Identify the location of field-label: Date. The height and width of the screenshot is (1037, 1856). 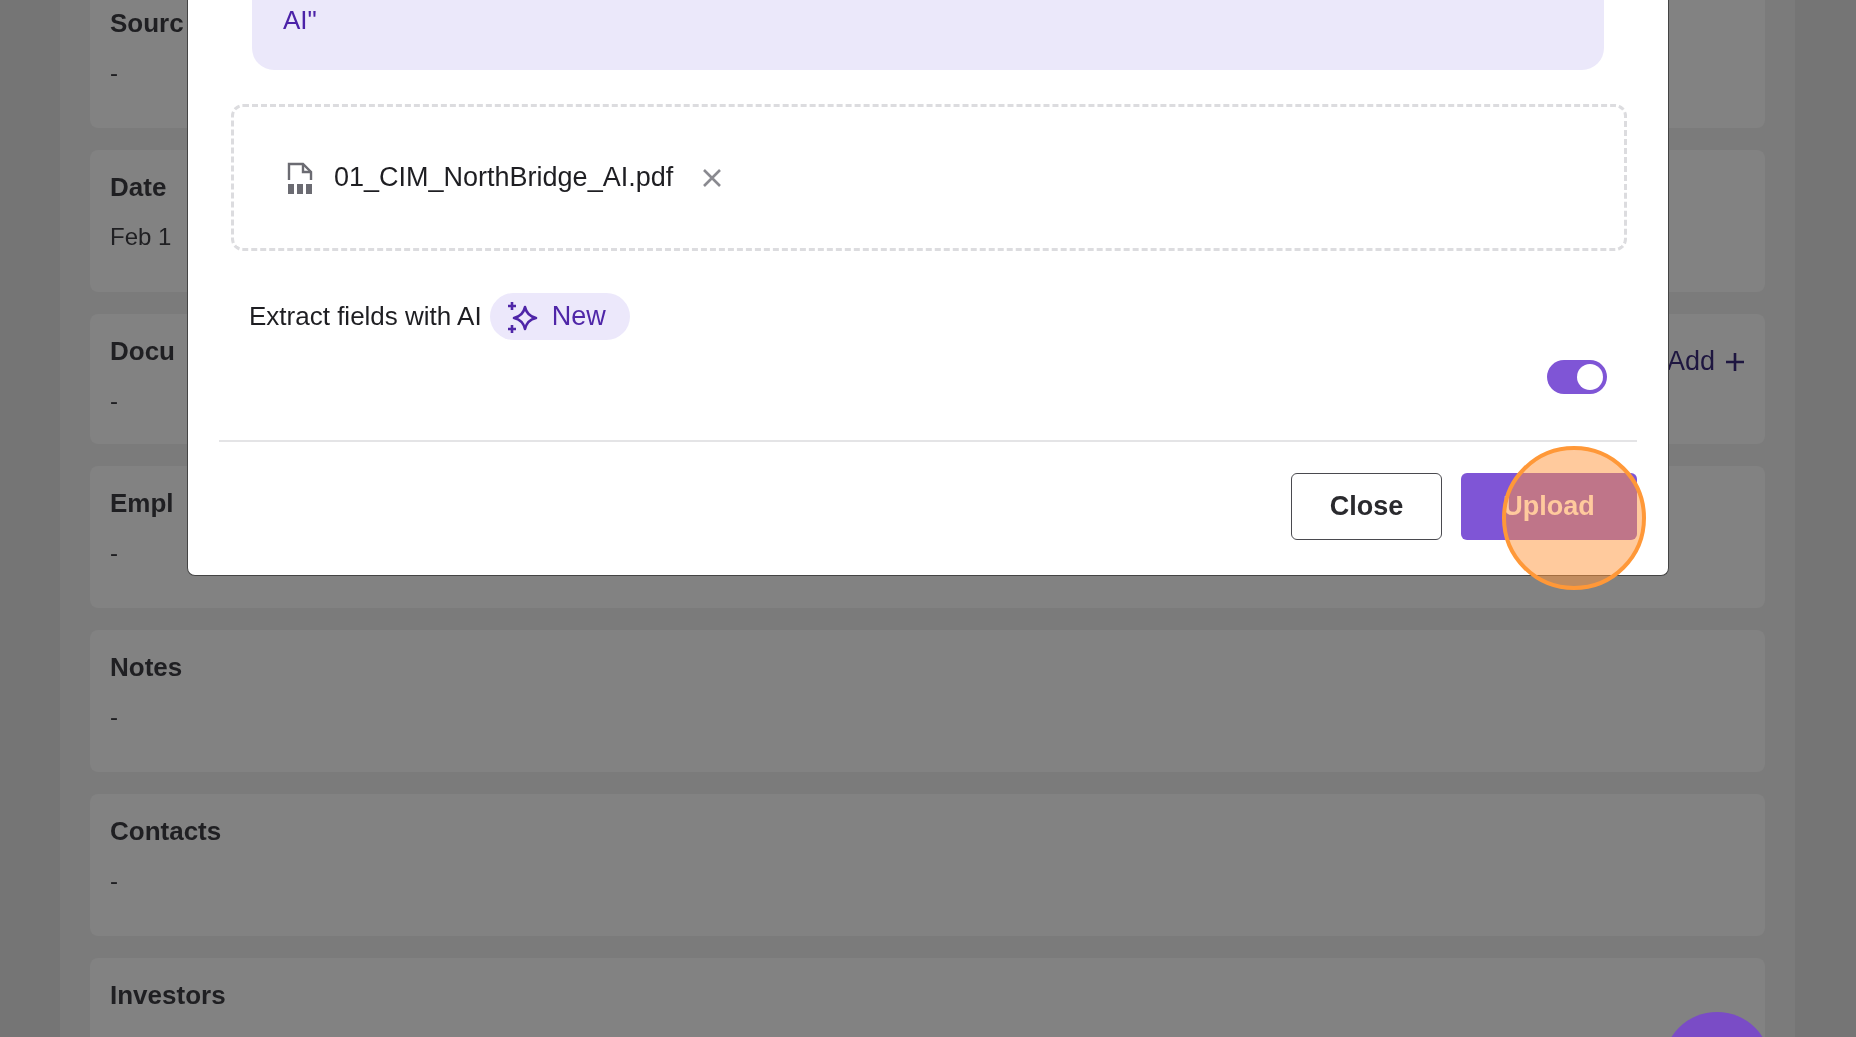
(138, 187).